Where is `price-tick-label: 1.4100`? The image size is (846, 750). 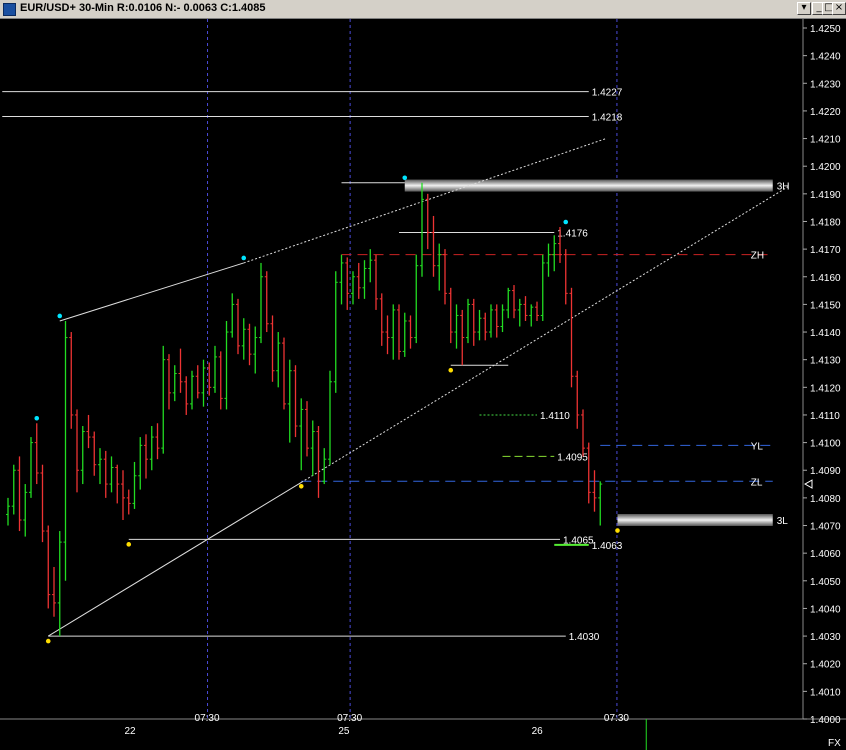 price-tick-label: 1.4100 is located at coordinates (825, 444).